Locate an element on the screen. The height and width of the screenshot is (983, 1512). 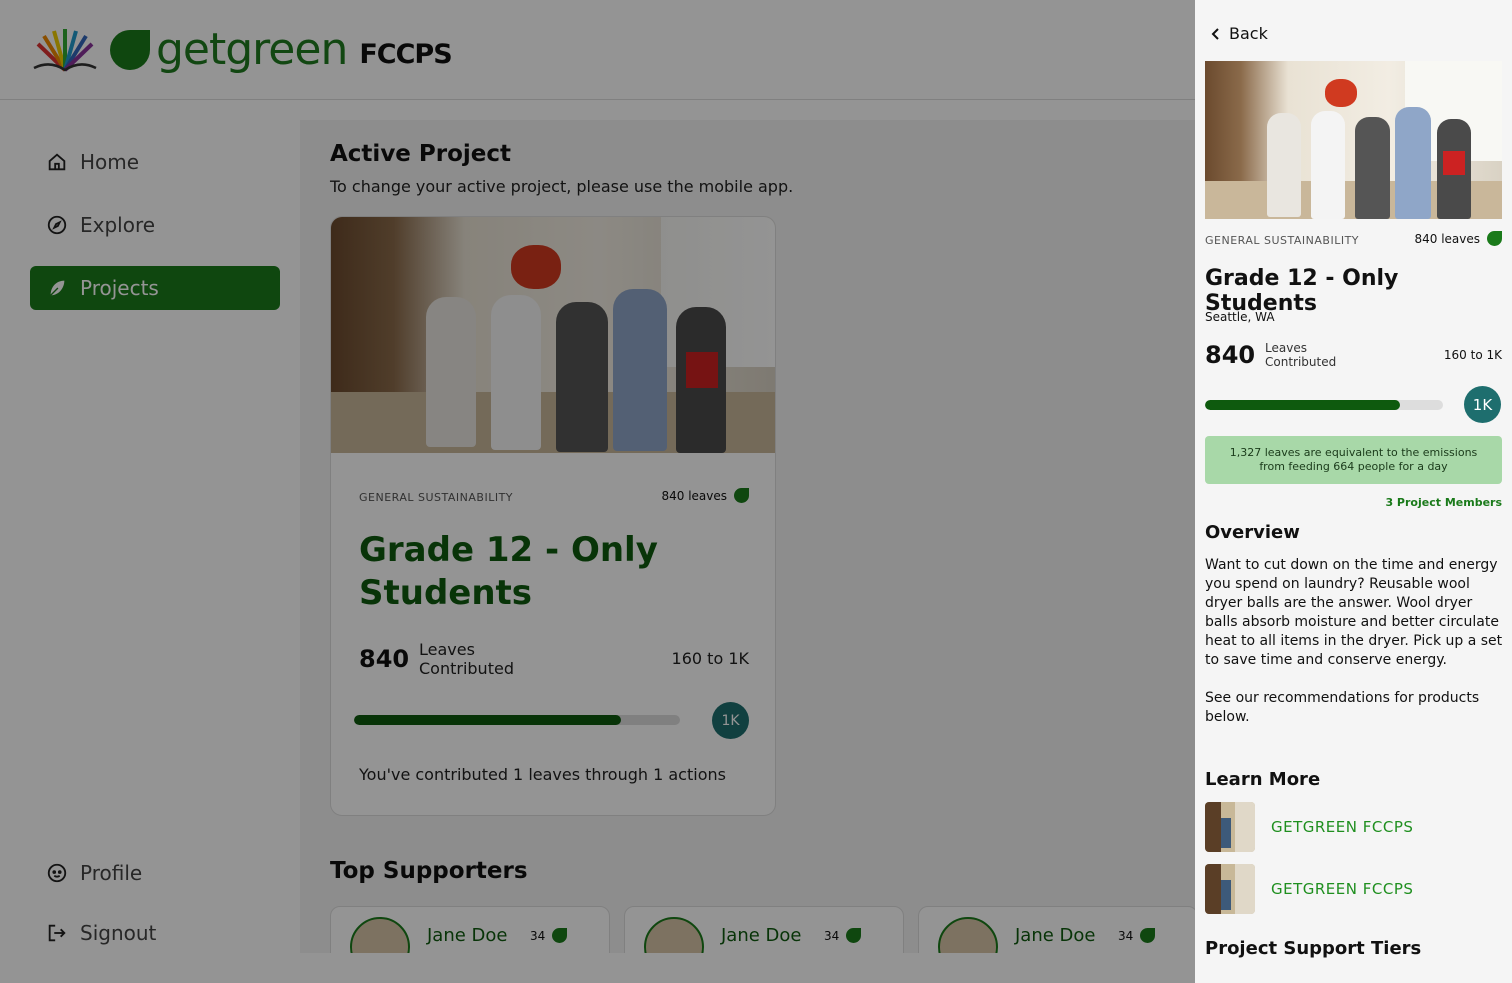
back-button: Back is located at coordinates (1238, 33).